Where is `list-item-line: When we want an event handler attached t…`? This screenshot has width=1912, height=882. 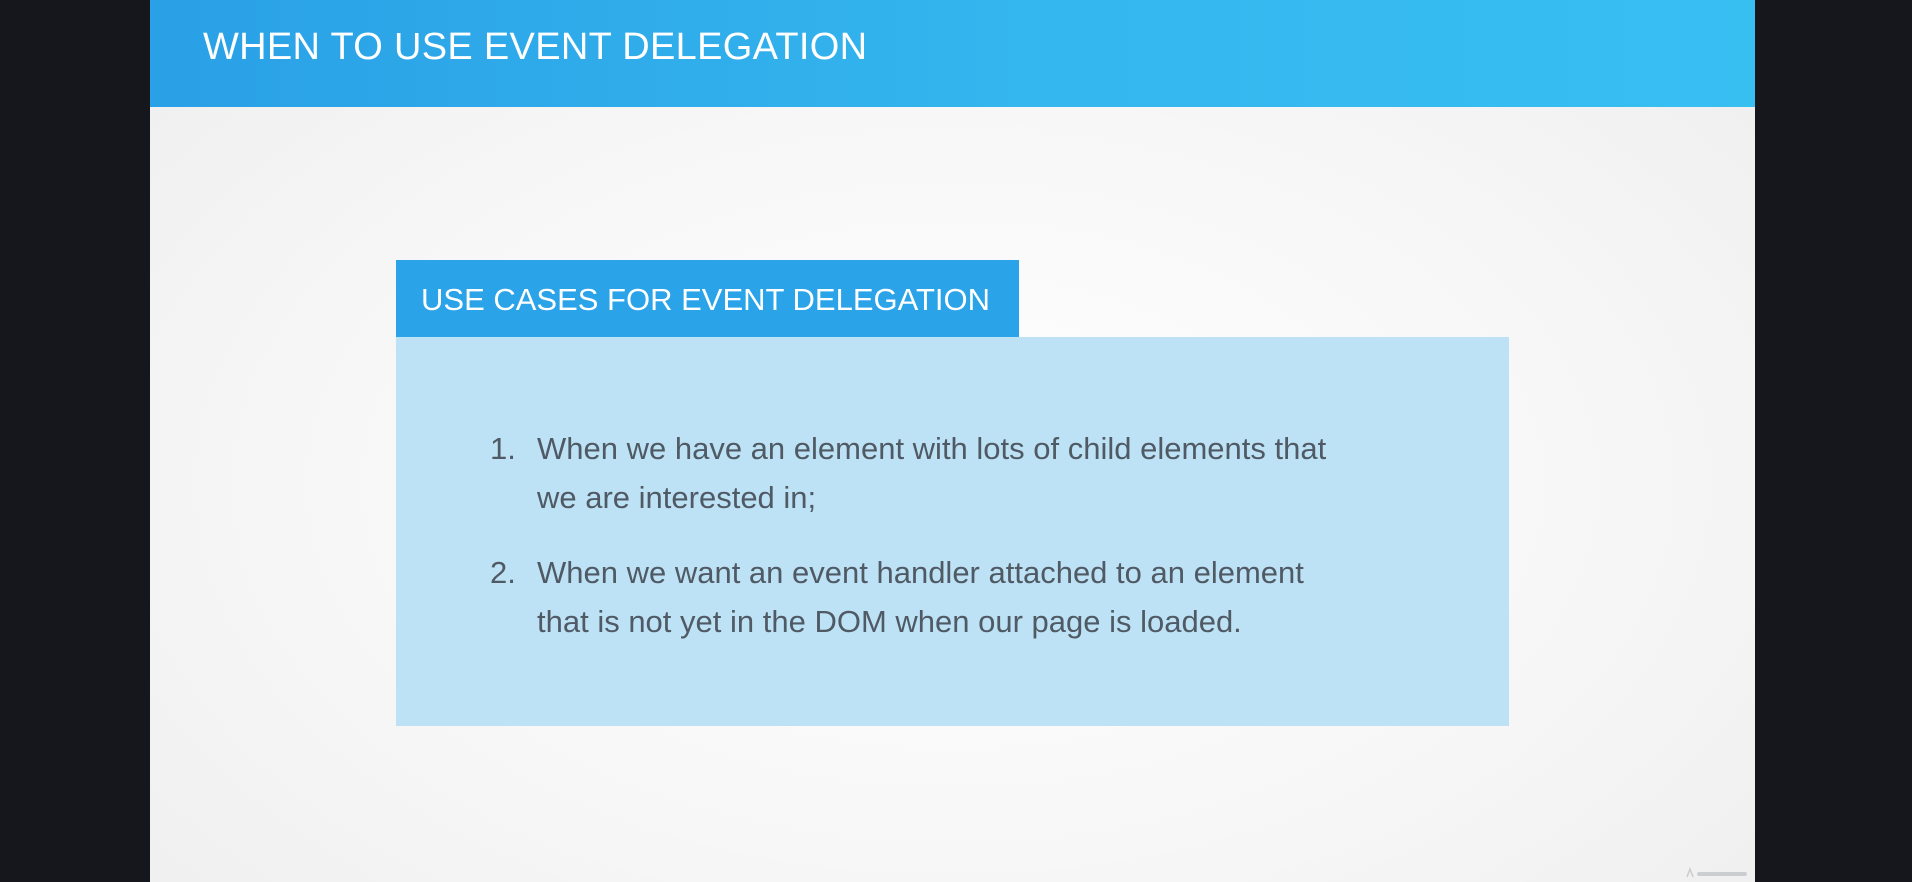 list-item-line: When we want an event handler attached t… is located at coordinates (920, 572).